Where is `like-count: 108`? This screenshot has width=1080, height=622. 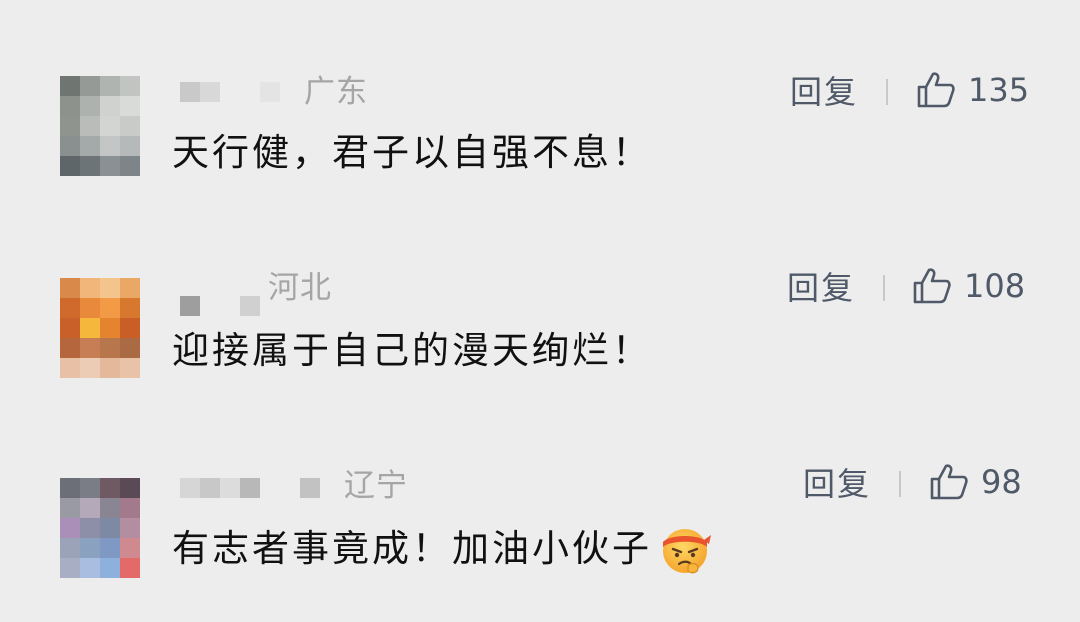
like-count: 108 is located at coordinates (995, 286).